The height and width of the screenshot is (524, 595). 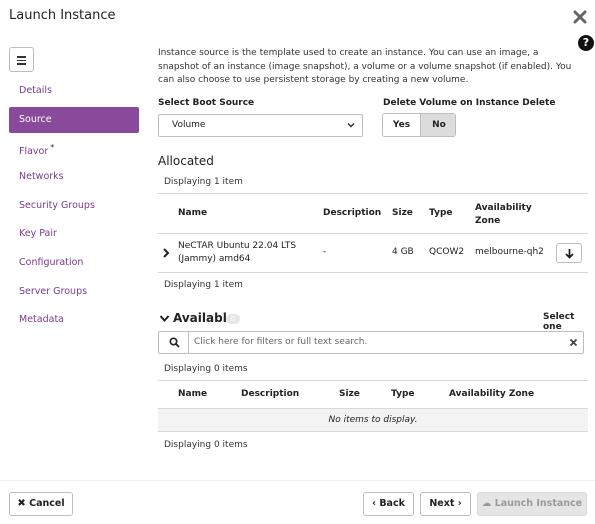 What do you see at coordinates (74, 177) in the screenshot?
I see `sidebar-item-networks: Networks` at bounding box center [74, 177].